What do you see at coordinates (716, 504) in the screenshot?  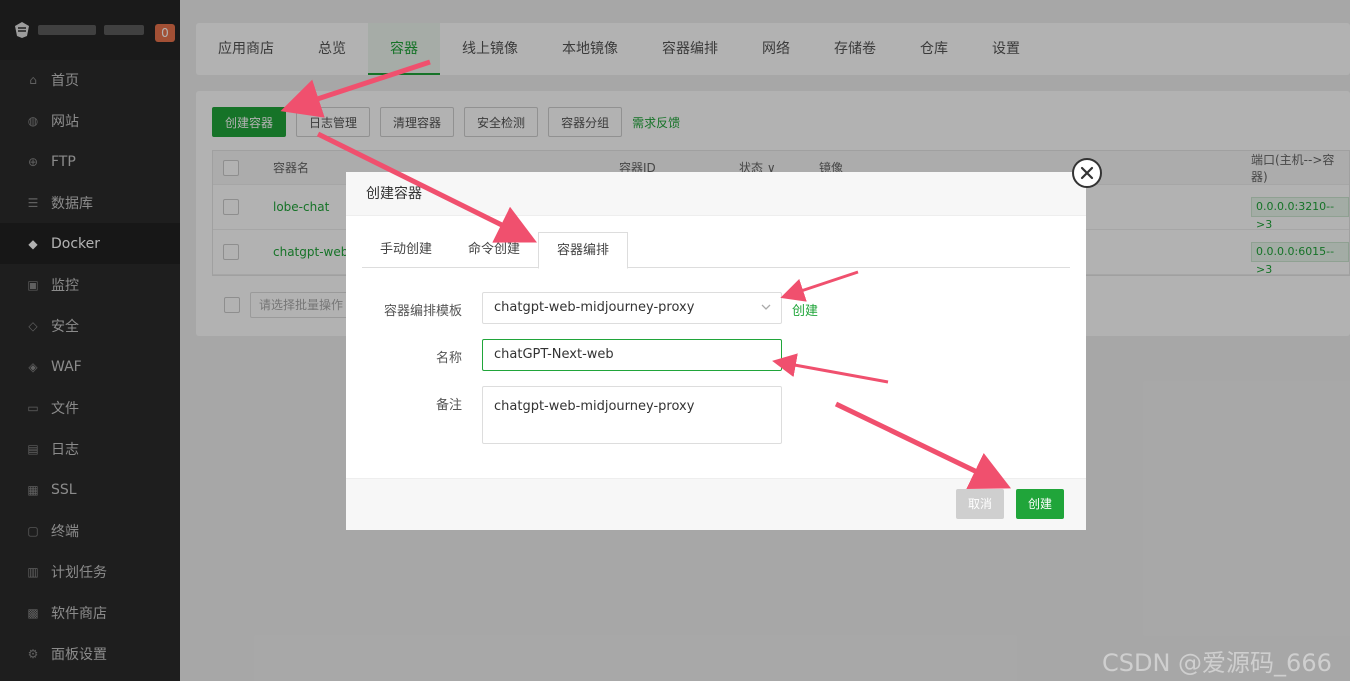 I see `dialog-footer: 取消 创建` at bounding box center [716, 504].